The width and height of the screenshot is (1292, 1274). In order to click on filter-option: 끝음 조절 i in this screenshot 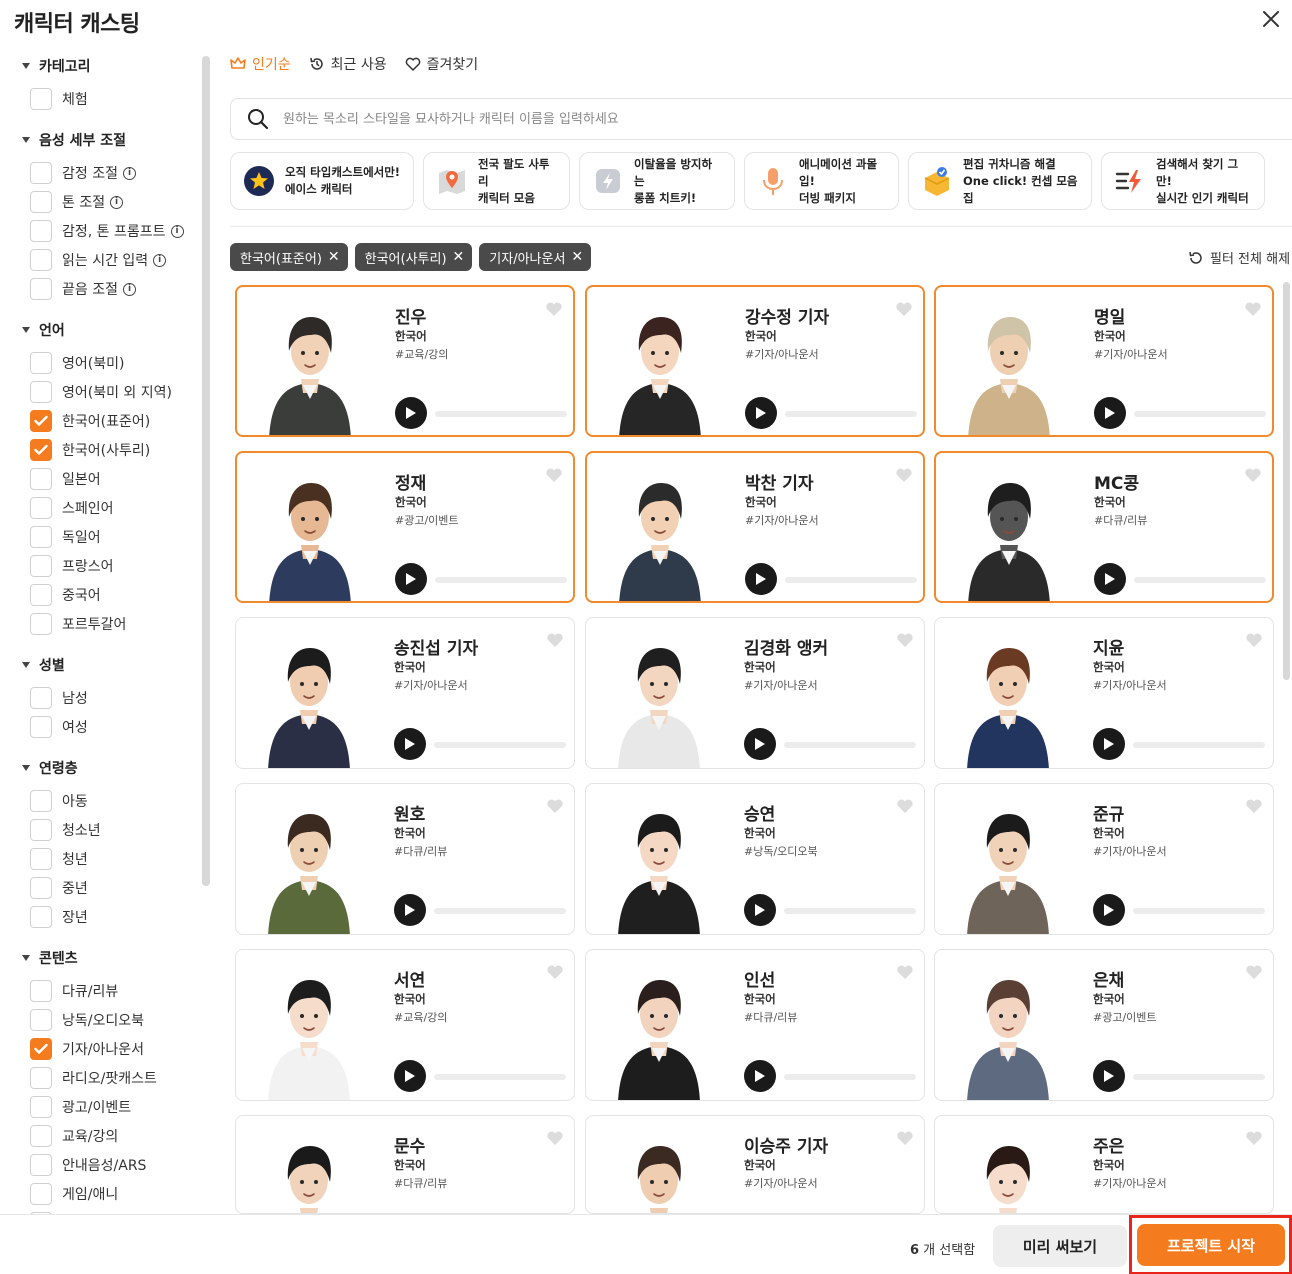, I will do `click(83, 289)`.